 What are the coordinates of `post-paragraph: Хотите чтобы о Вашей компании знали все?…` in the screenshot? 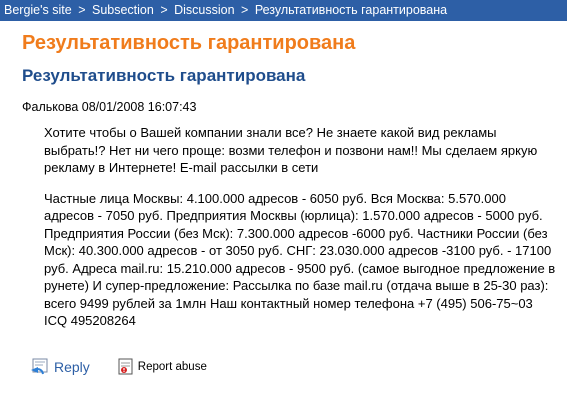 It's located at (291, 150).